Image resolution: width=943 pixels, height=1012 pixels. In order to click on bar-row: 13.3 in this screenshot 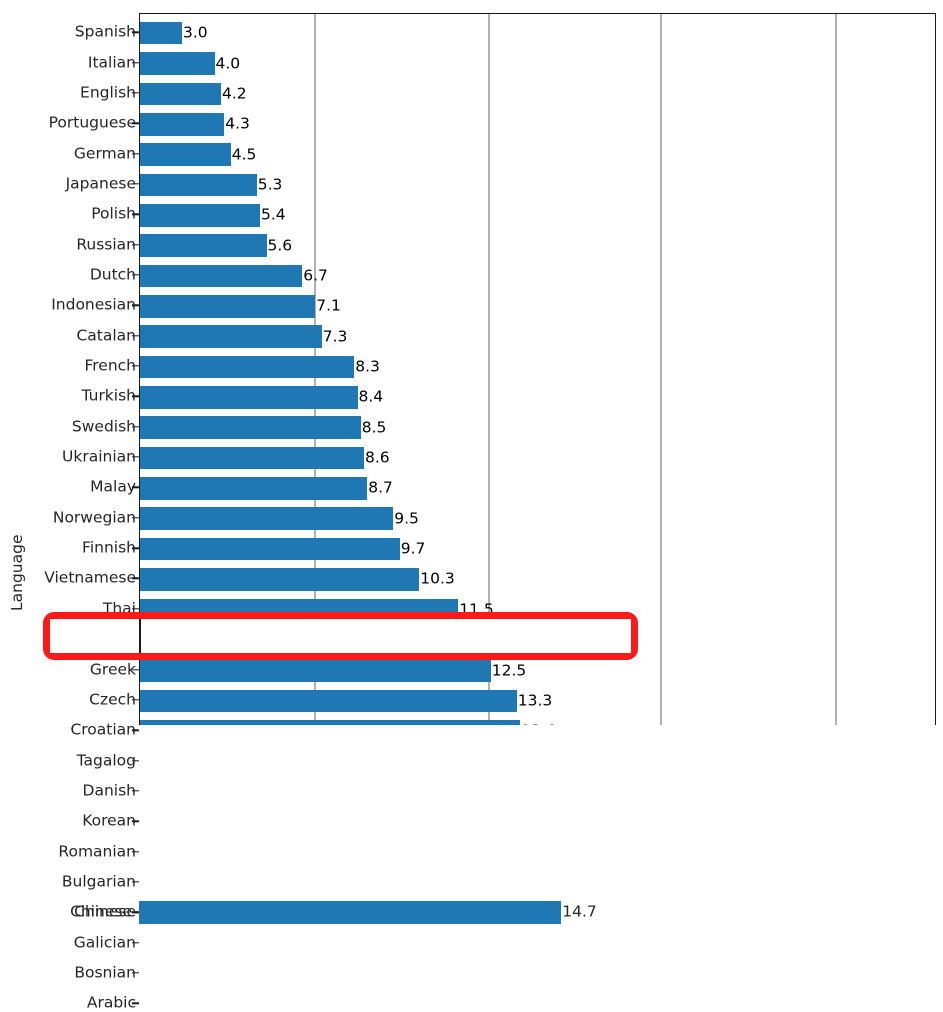, I will do `click(537, 701)`.